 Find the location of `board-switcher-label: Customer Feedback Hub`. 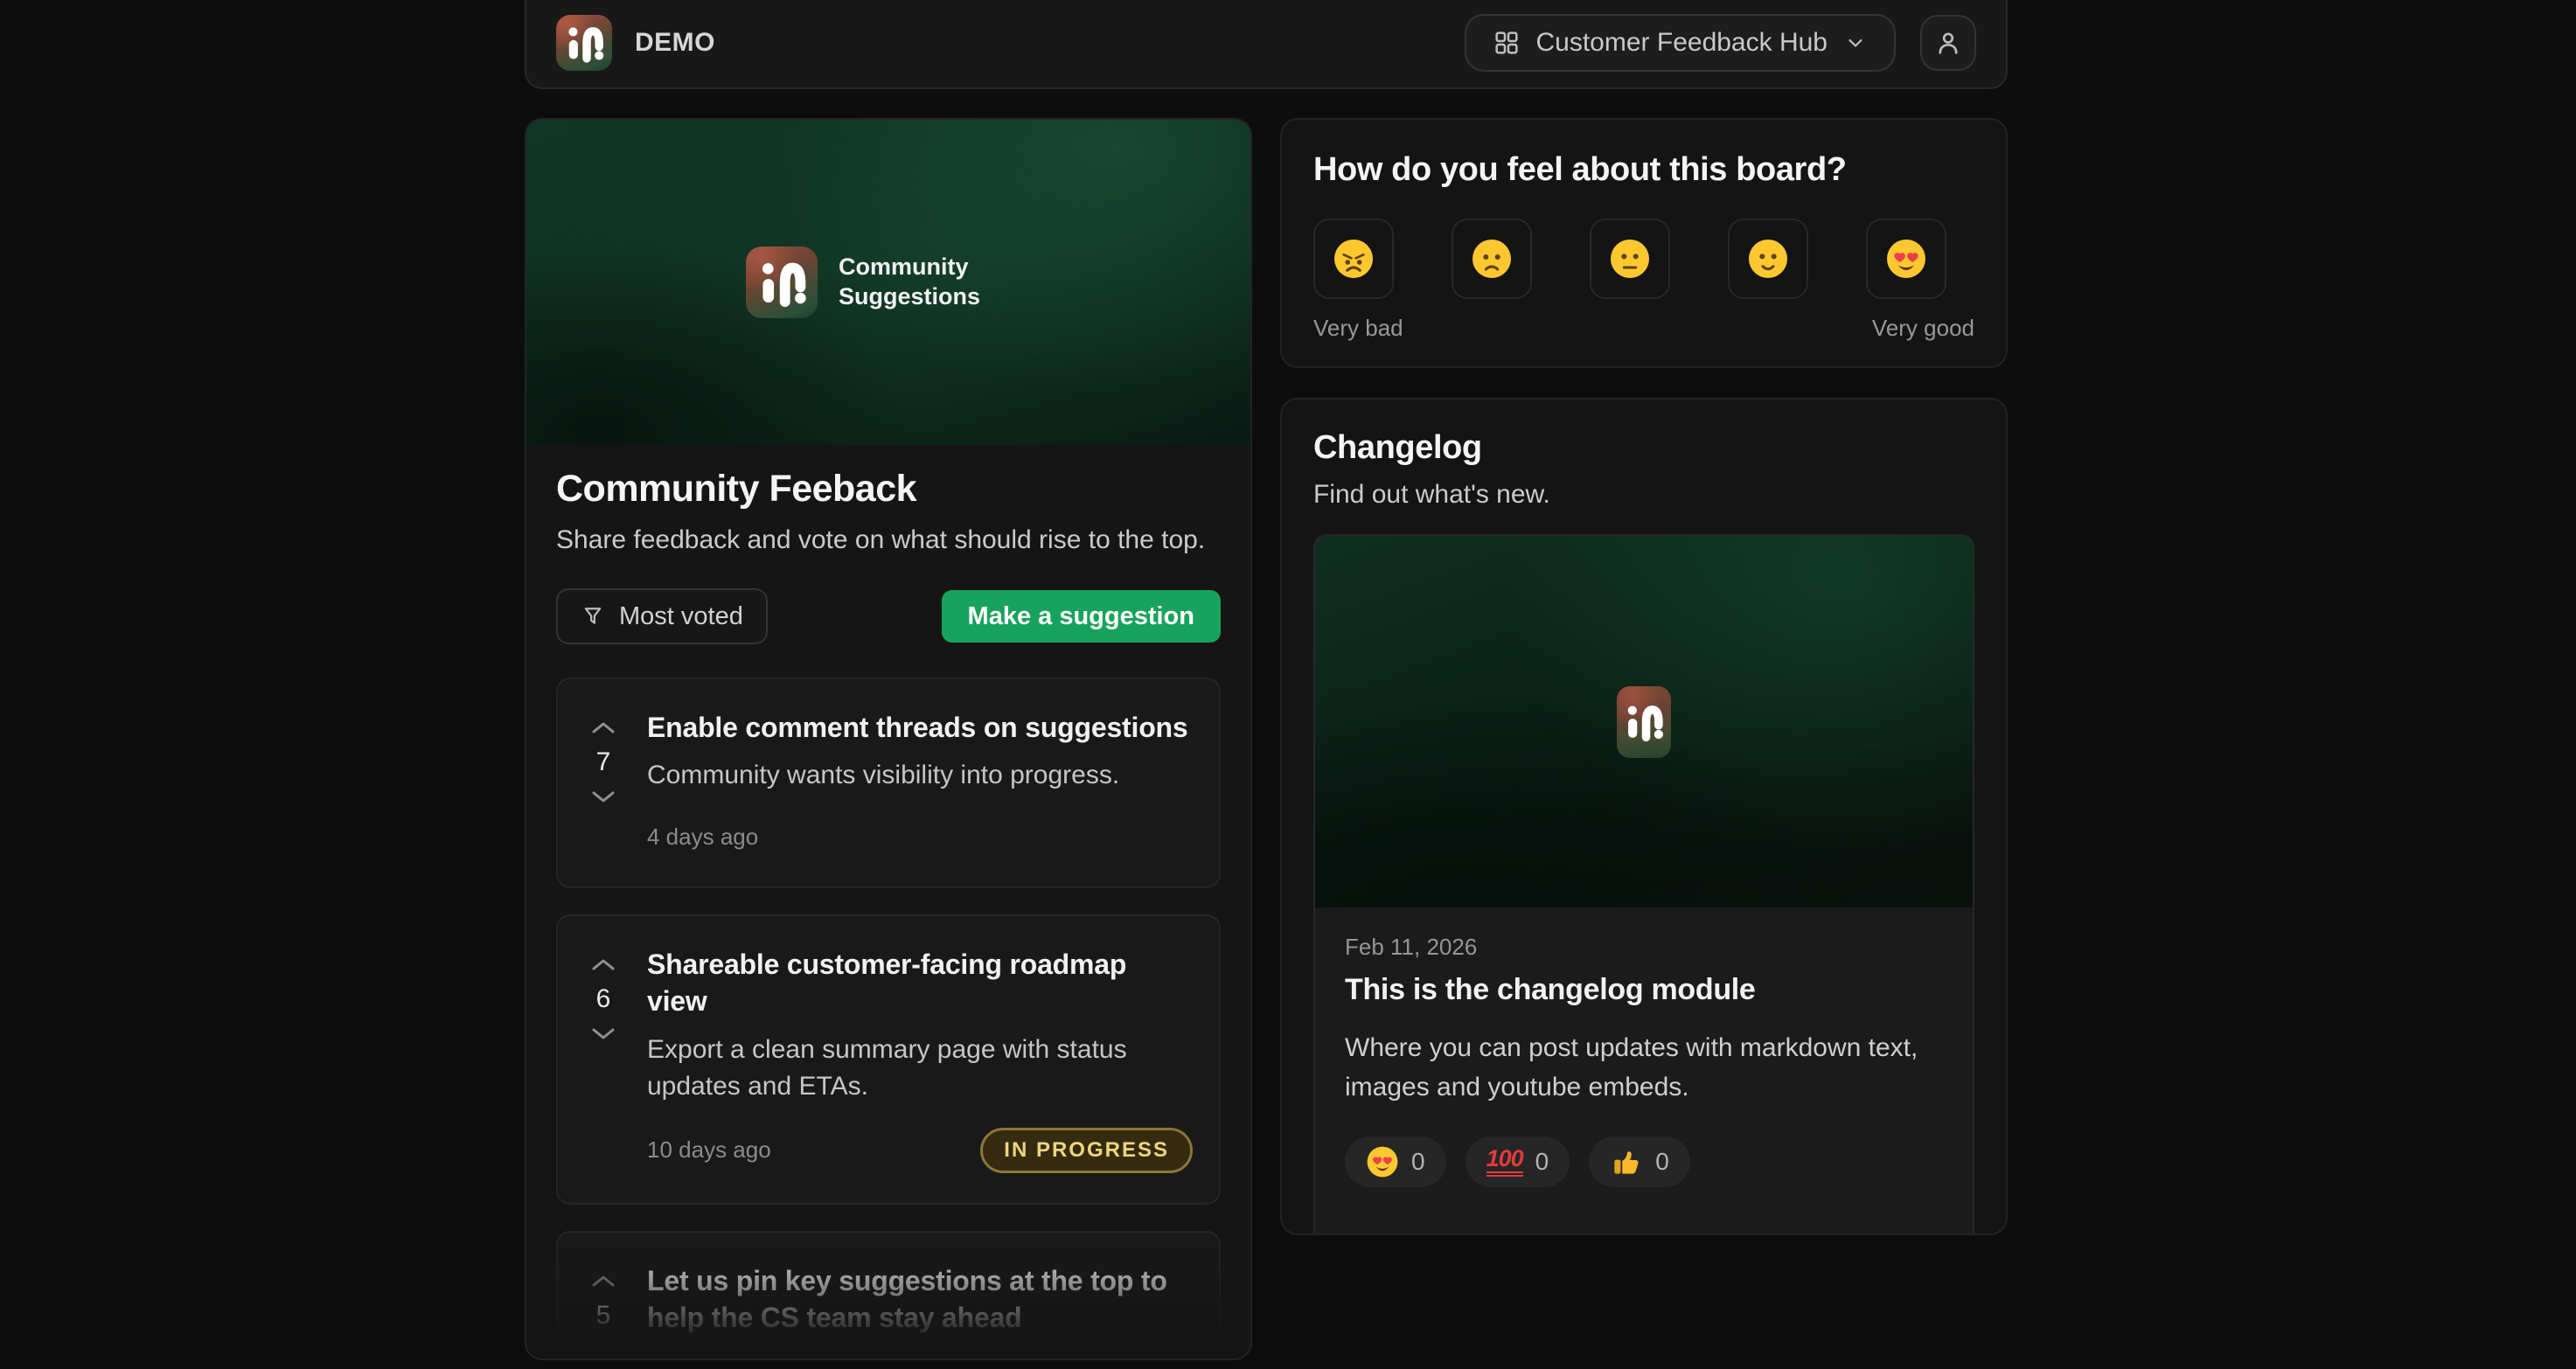

board-switcher-label: Customer Feedback Hub is located at coordinates (1681, 43).